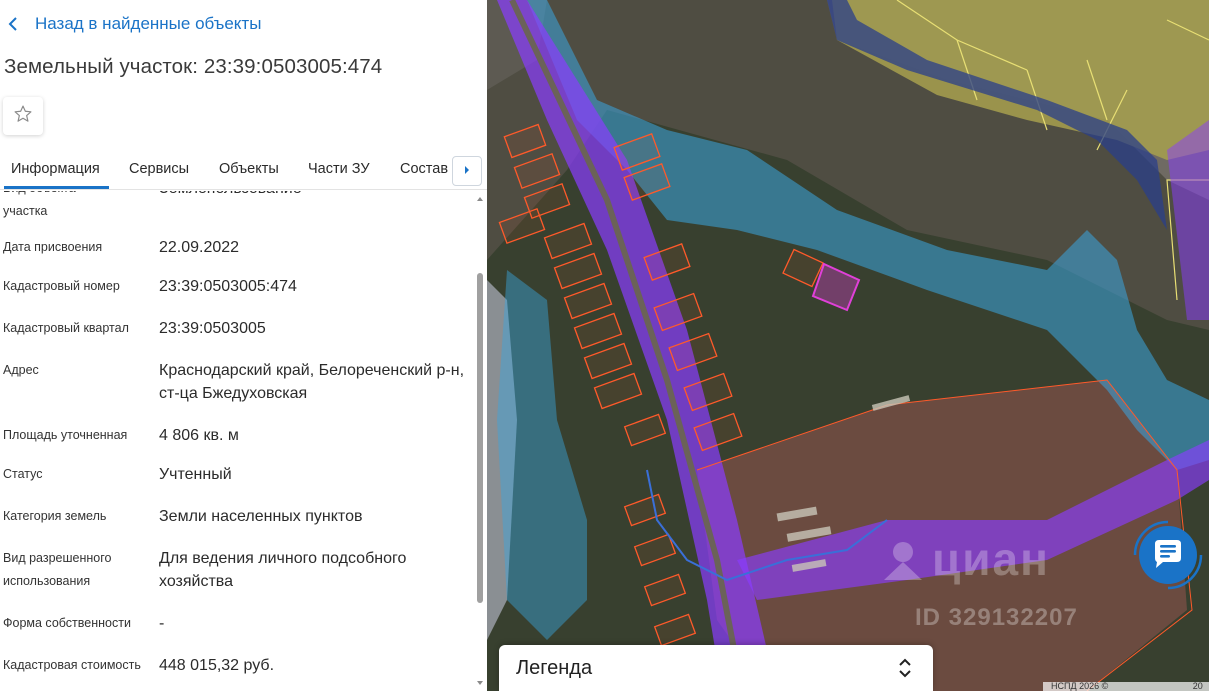  What do you see at coordinates (199, 247) in the screenshot?
I see `info-value: 22.09.2022` at bounding box center [199, 247].